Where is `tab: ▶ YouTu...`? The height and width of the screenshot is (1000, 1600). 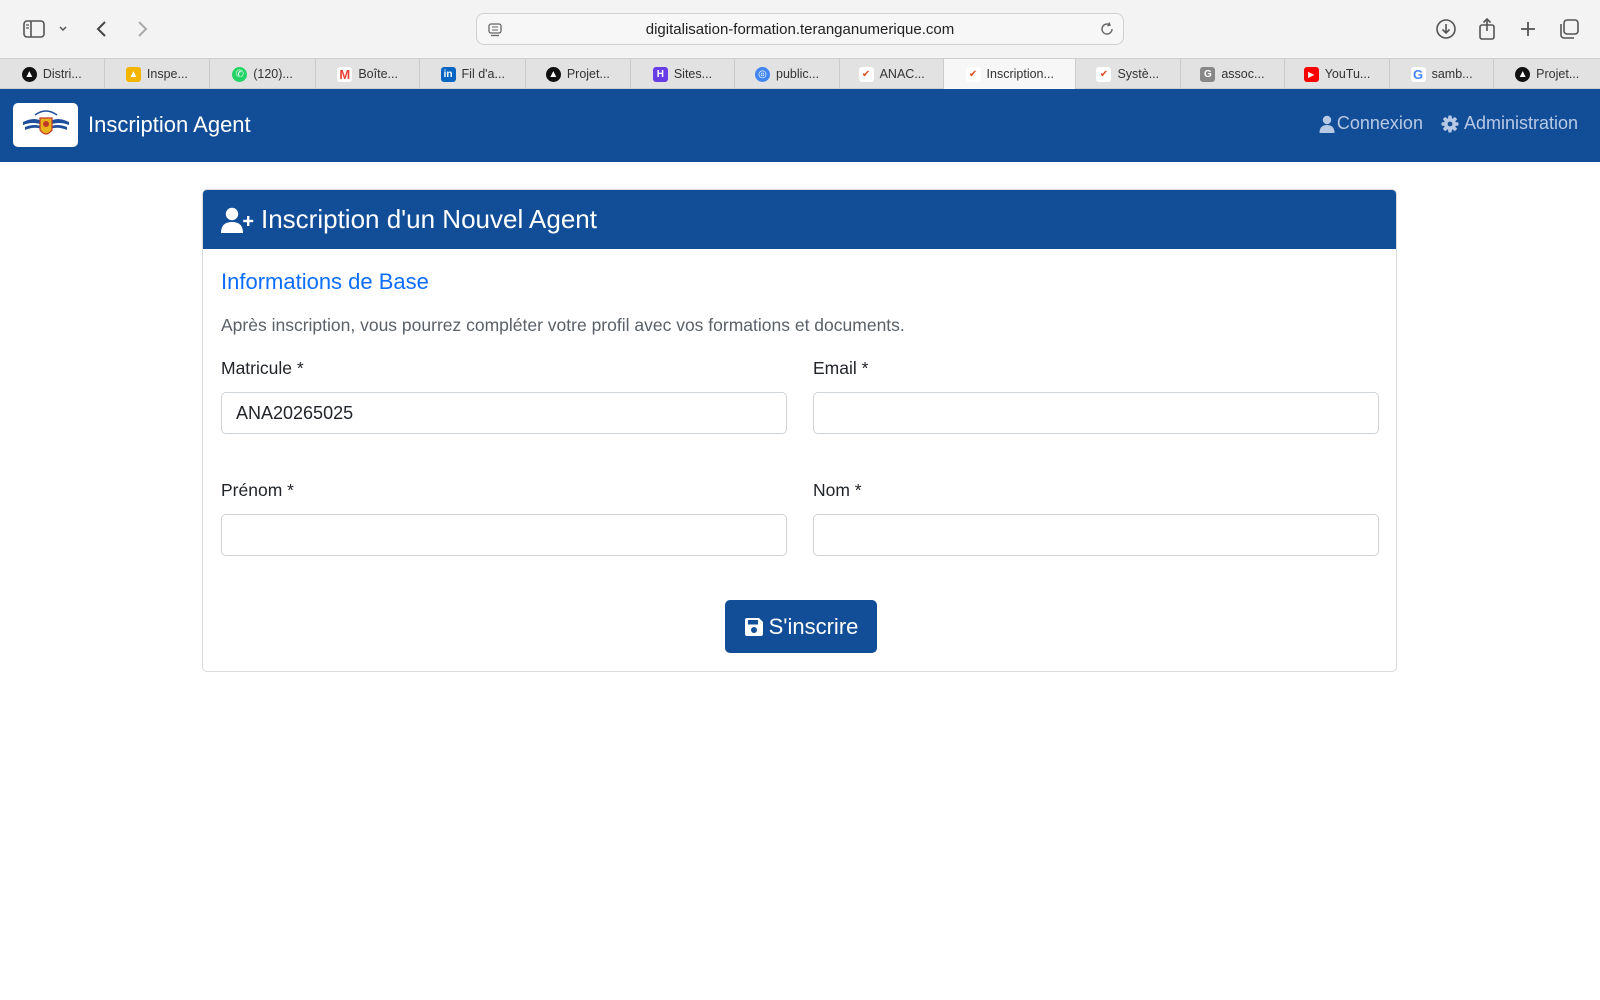
tab: ▶ YouTu... is located at coordinates (1337, 74).